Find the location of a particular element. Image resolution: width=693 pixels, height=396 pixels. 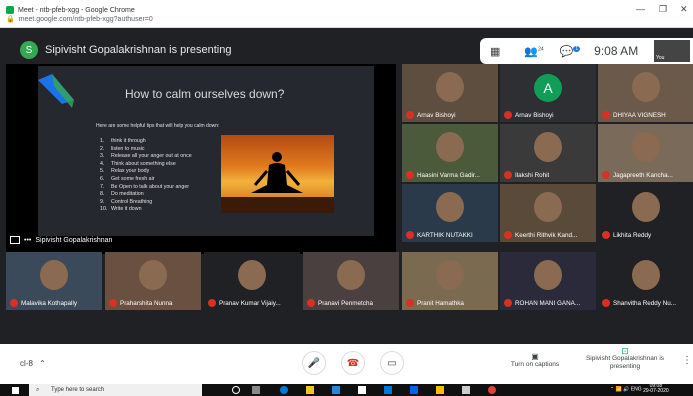

more-options-icon: ••• is located at coordinates (27, 240).